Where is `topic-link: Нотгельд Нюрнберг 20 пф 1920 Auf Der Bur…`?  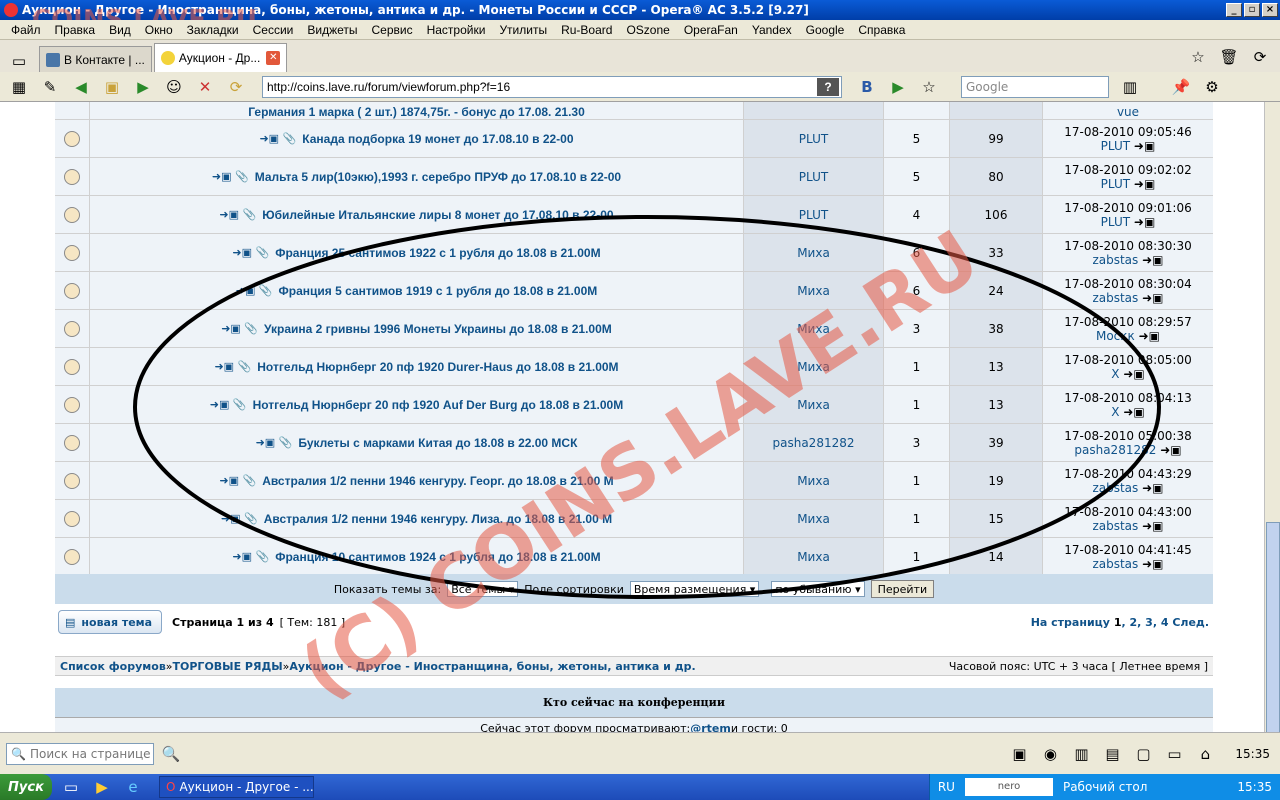 topic-link: Нотгельд Нюрнберг 20 пф 1920 Auf Der Bur… is located at coordinates (438, 405).